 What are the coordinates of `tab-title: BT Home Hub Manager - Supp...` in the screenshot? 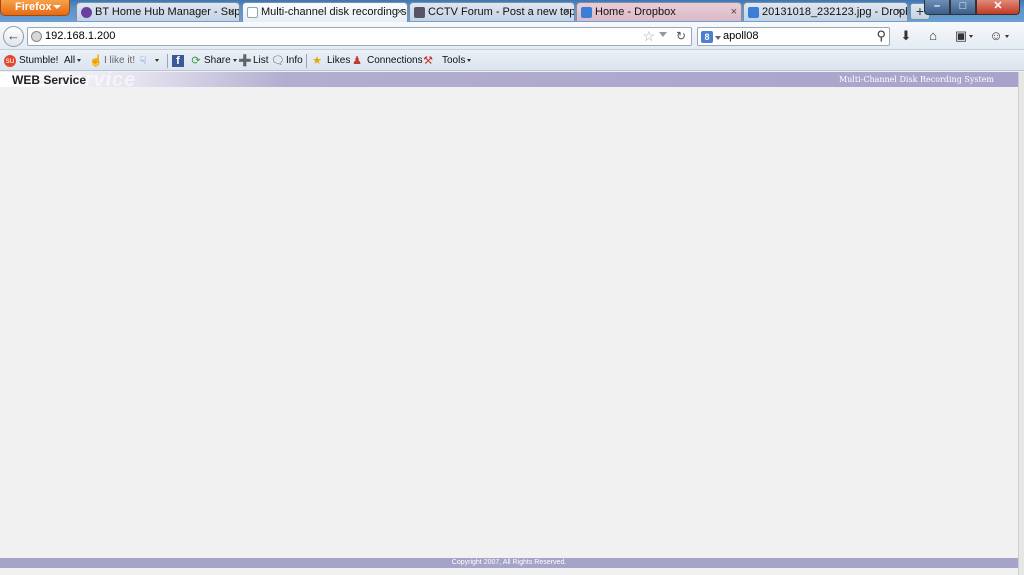 It's located at (167, 12).